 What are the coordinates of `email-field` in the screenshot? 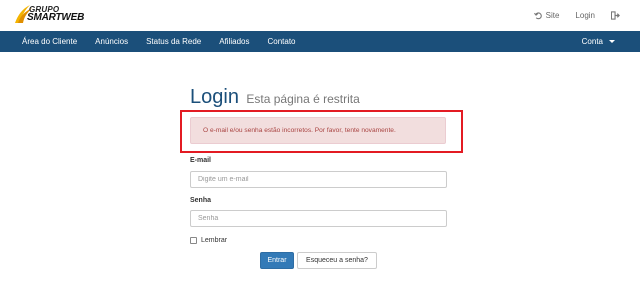 It's located at (318, 179).